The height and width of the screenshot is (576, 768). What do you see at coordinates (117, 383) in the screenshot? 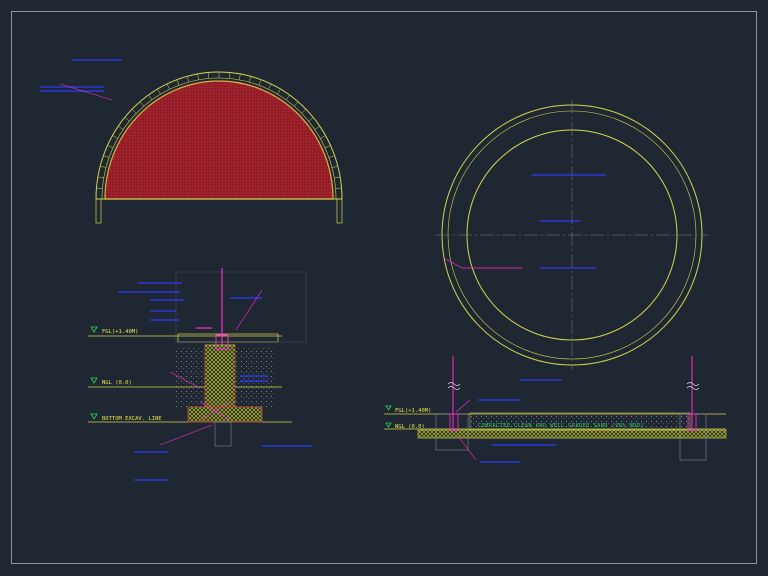
I see `ngl-label: NGL (0.0)` at bounding box center [117, 383].